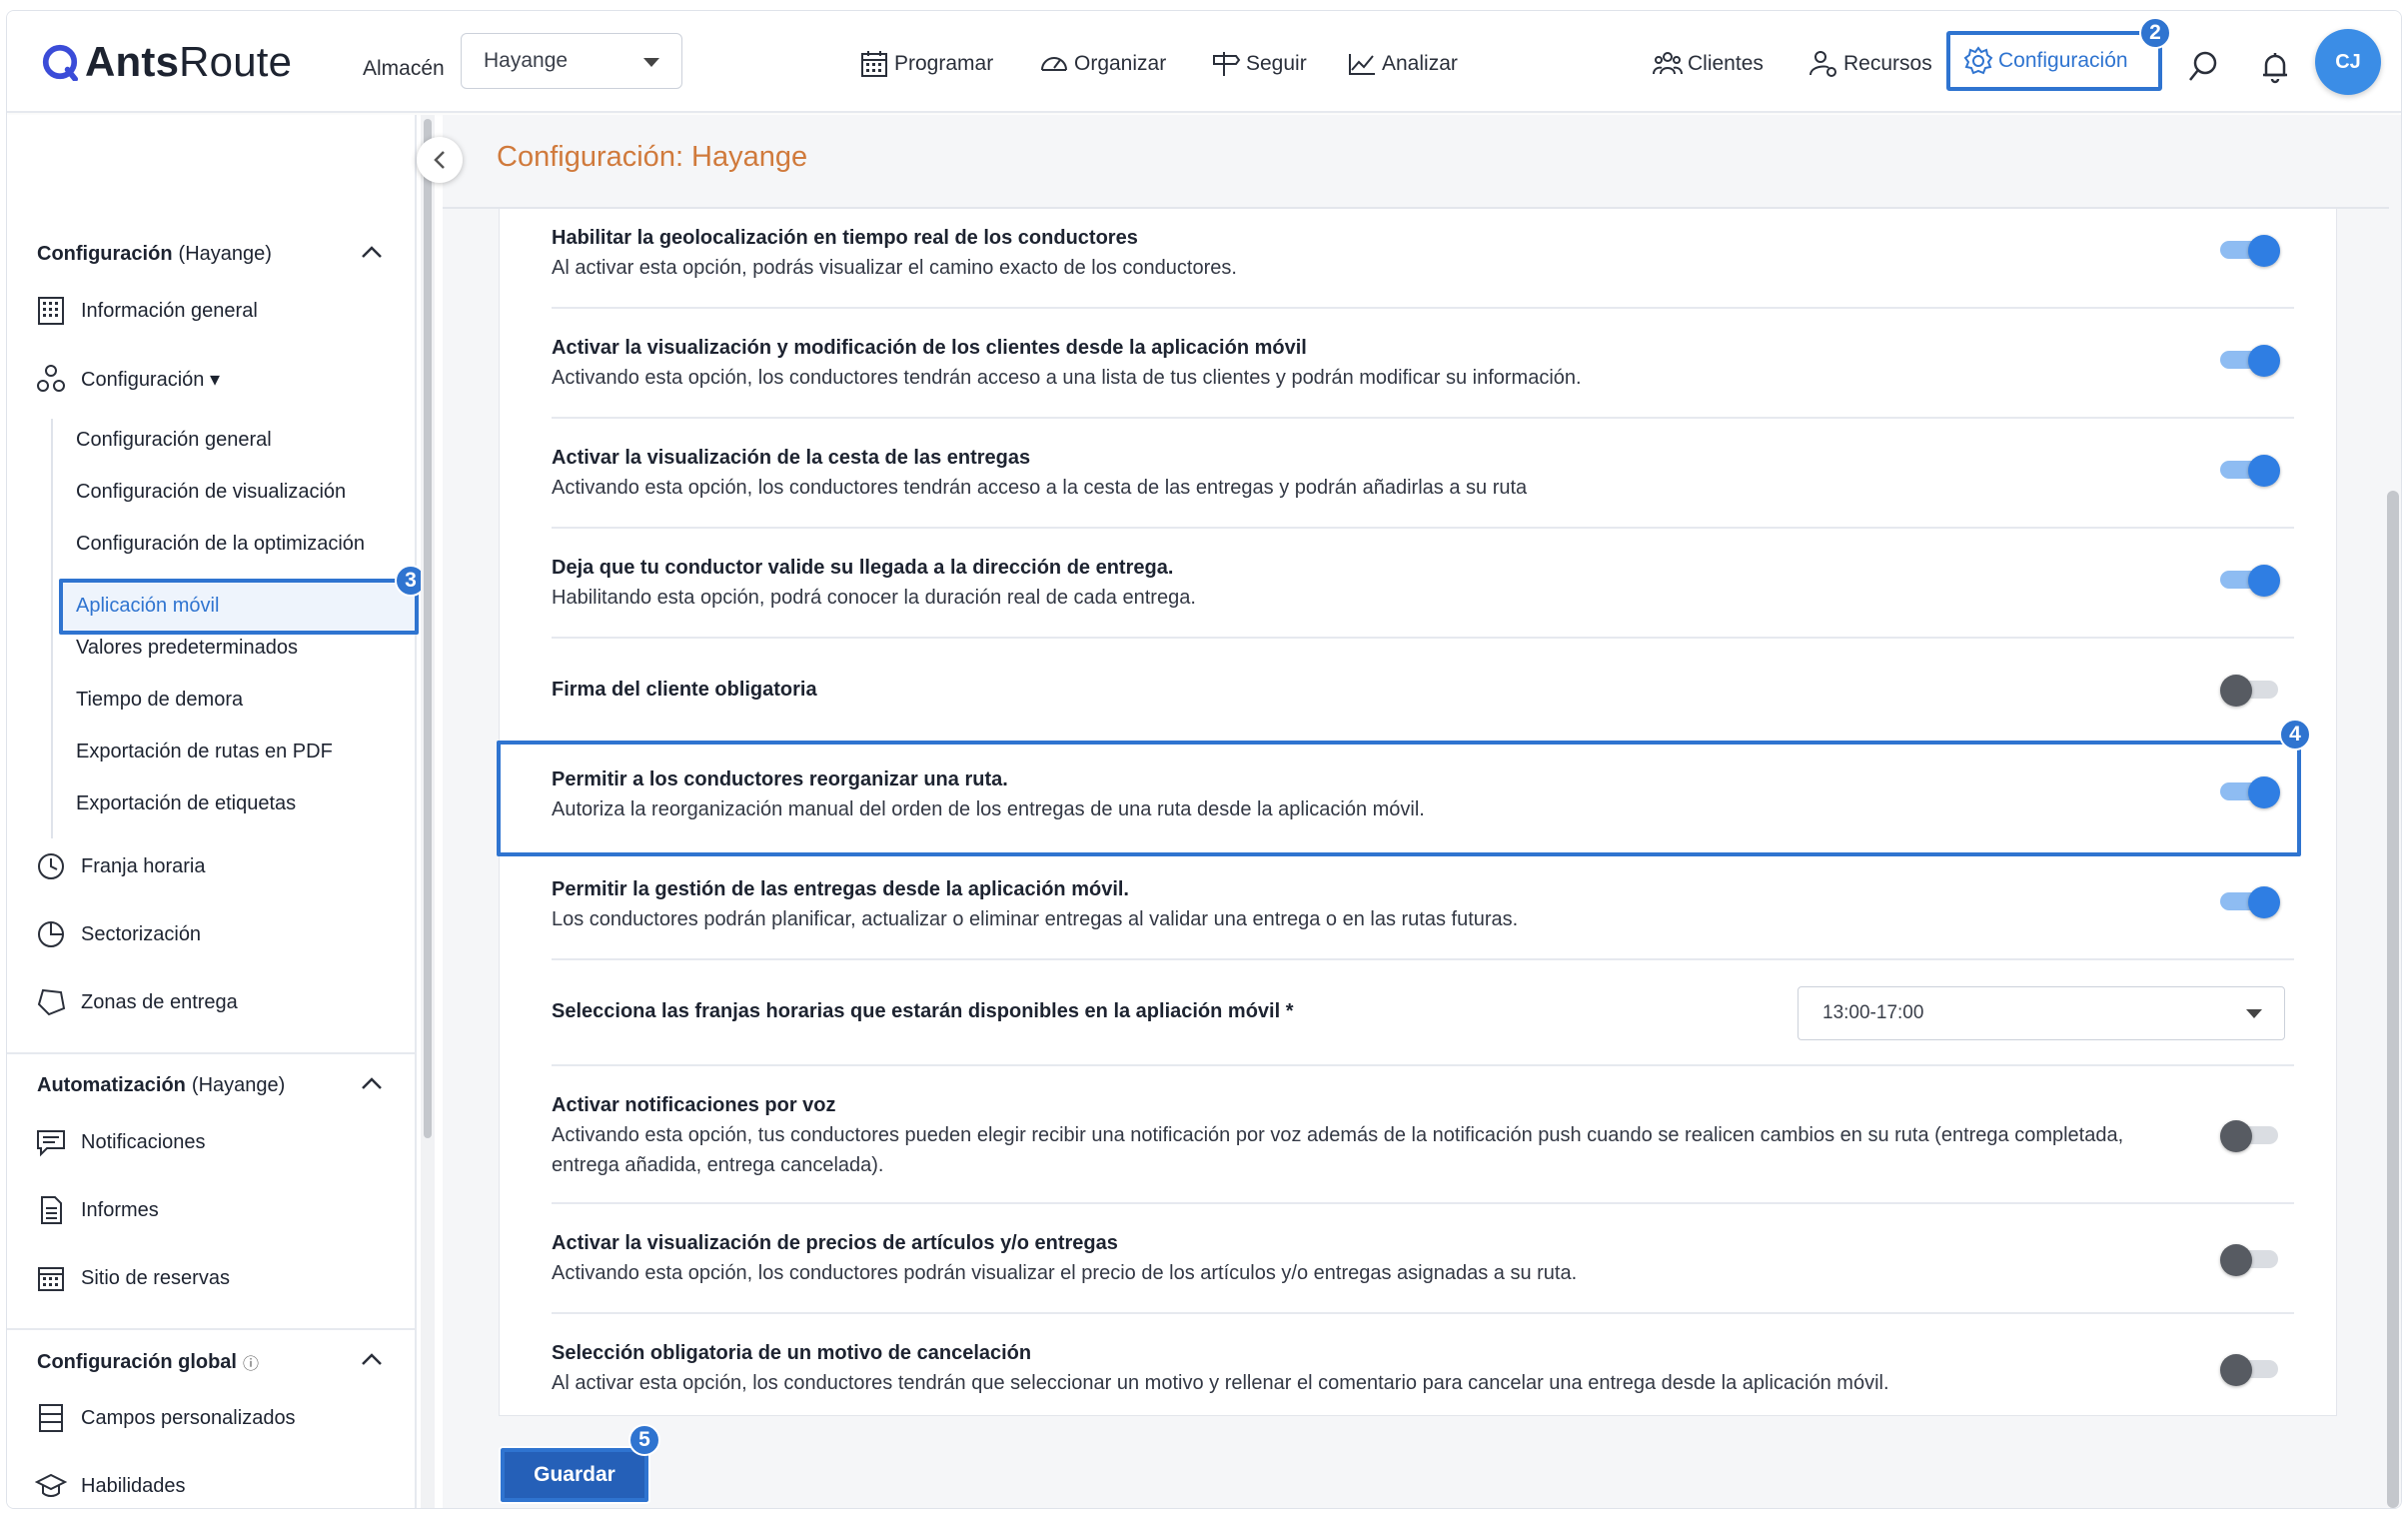 The image size is (2408, 1515). I want to click on graduation-cap-icon, so click(51, 1485).